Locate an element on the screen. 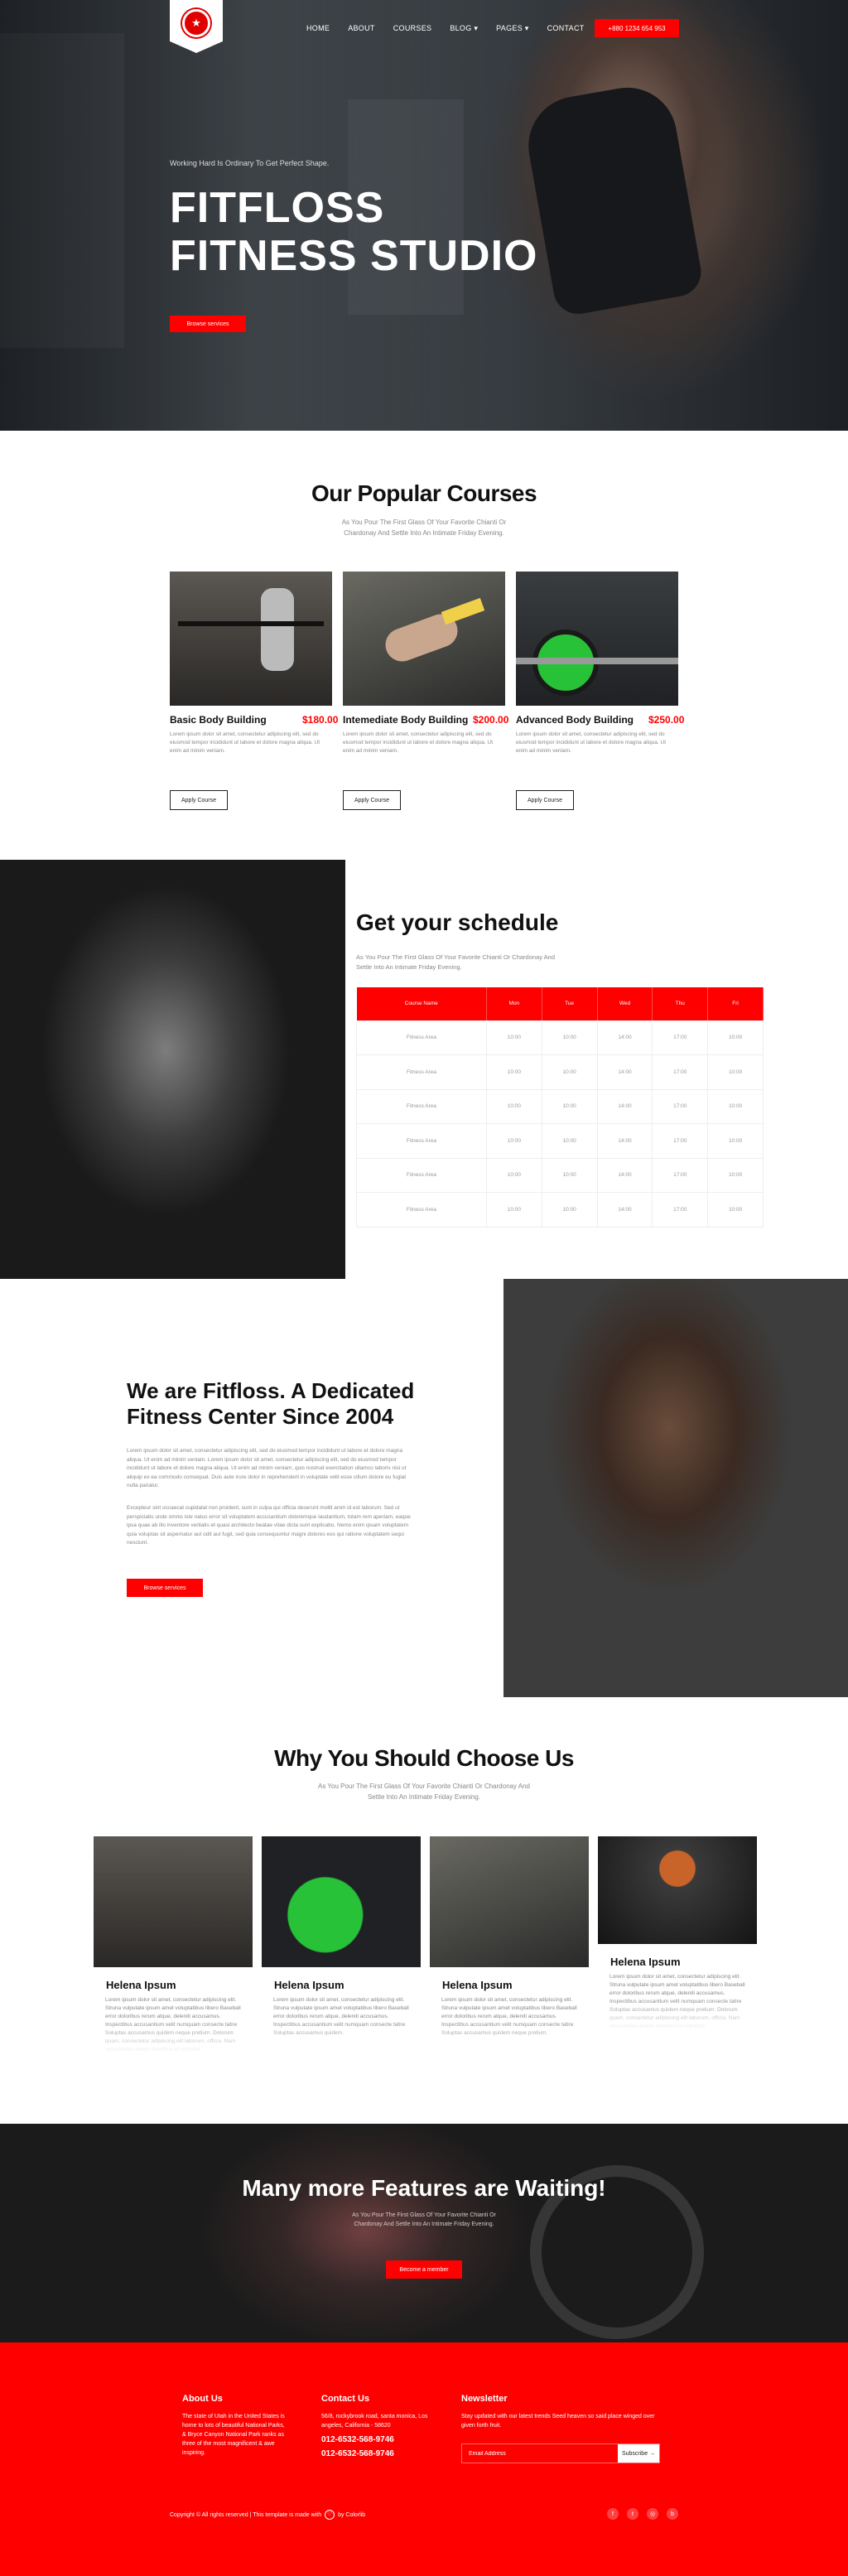  instagram-icon: ◎ is located at coordinates (652, 2514).